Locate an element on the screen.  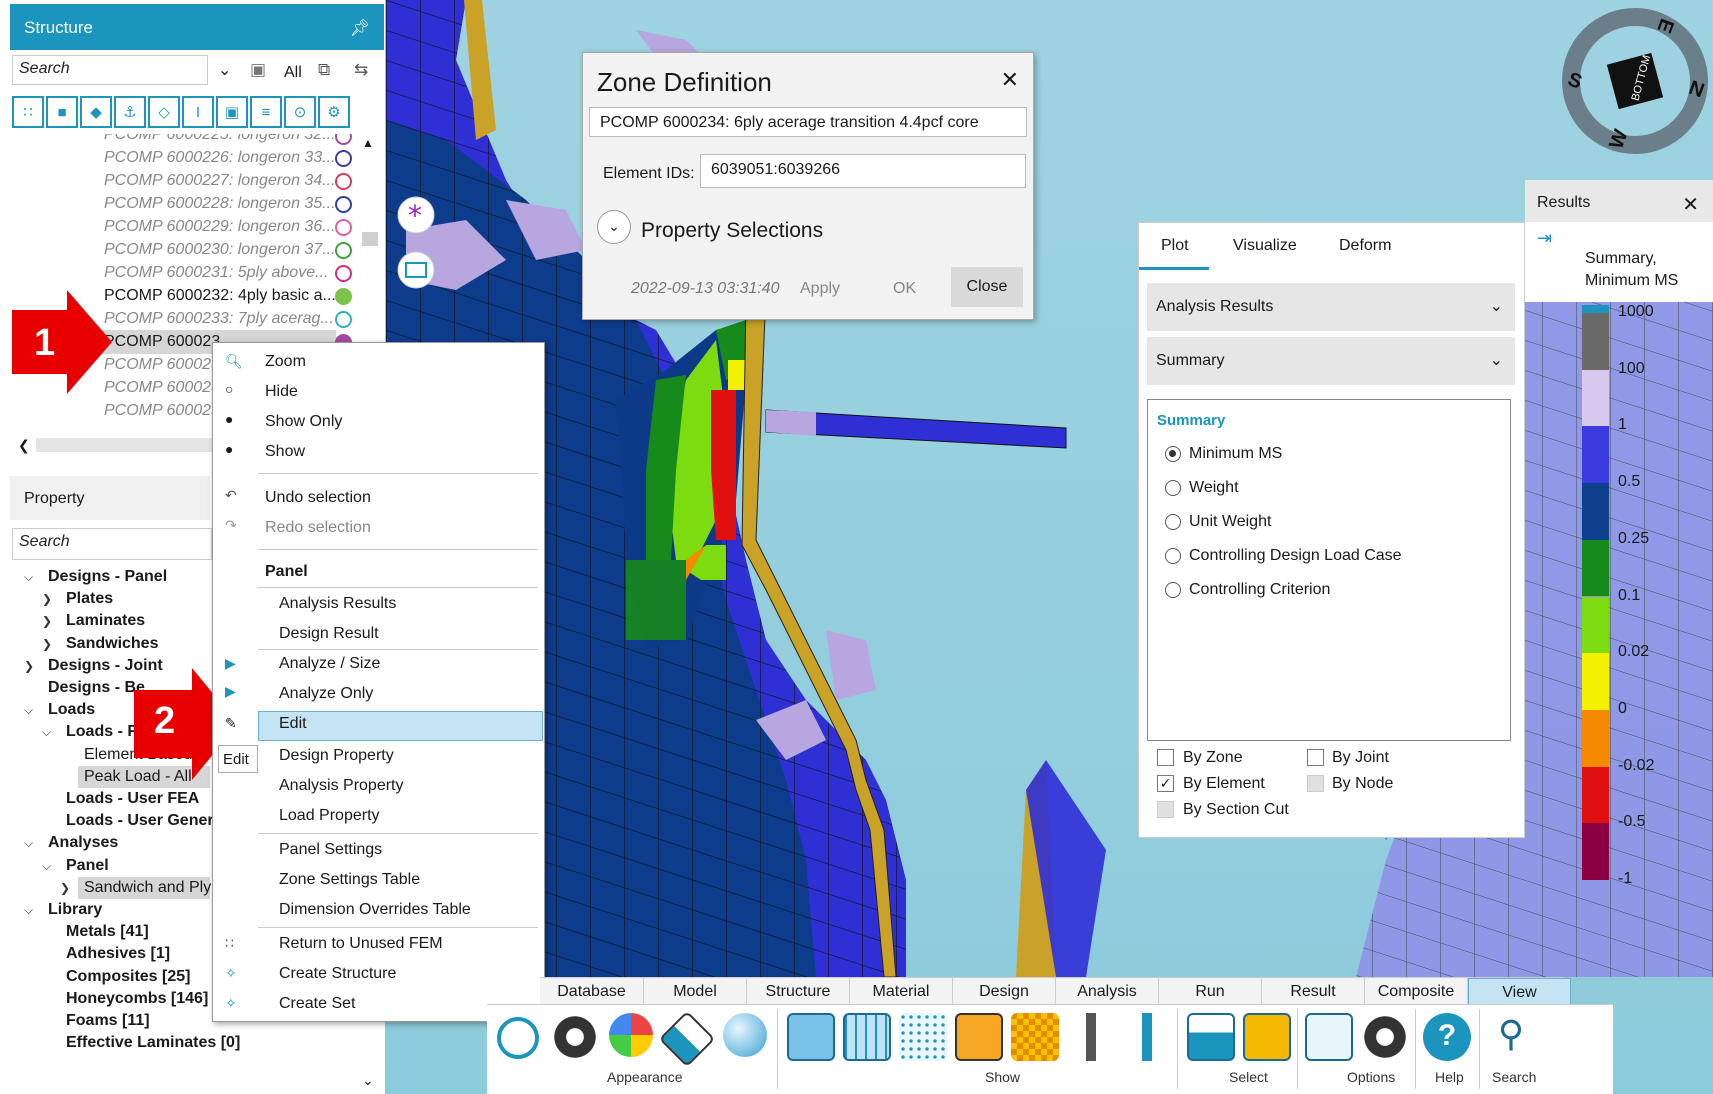
gear-options-icon is located at coordinates (1385, 1037).